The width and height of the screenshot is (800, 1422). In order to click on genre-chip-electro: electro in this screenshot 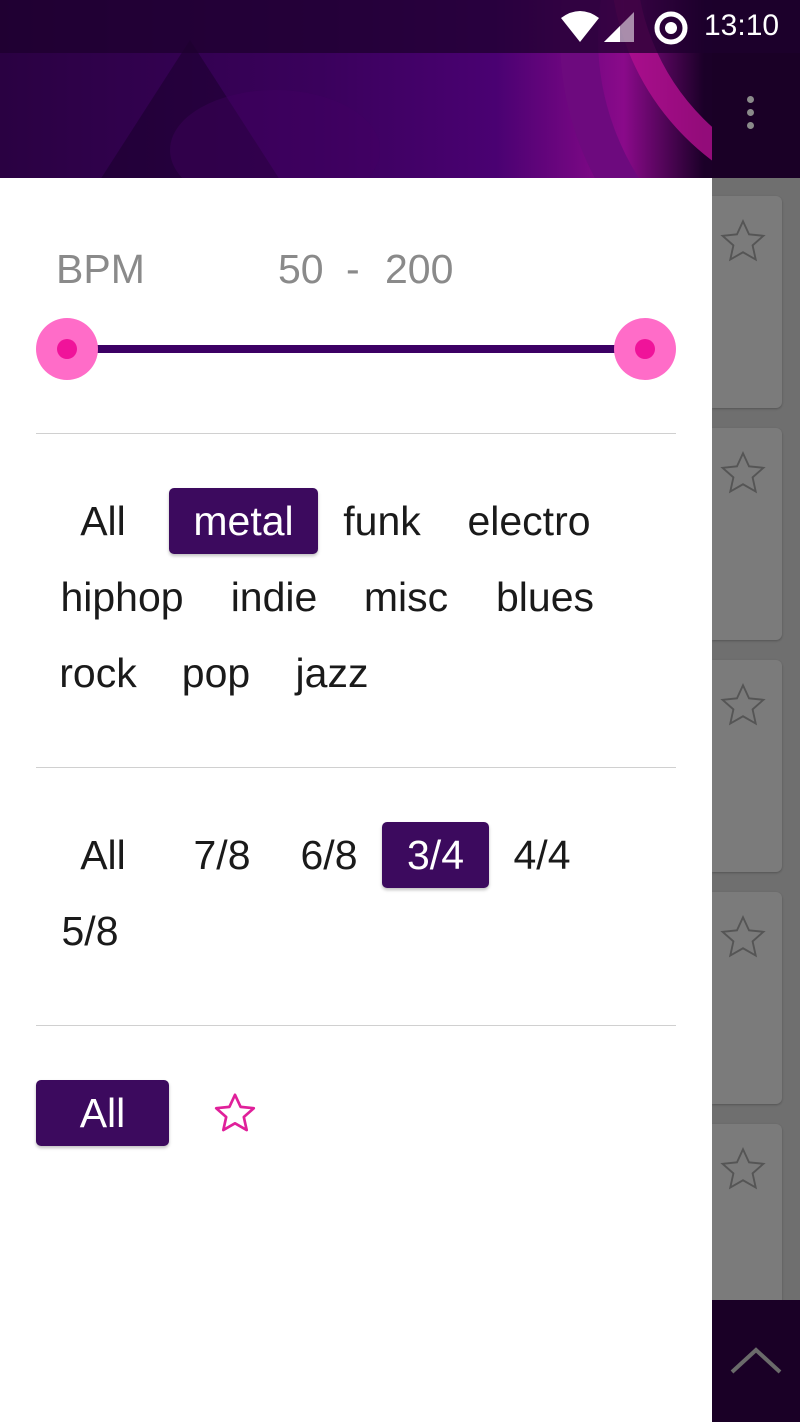, I will do `click(529, 521)`.